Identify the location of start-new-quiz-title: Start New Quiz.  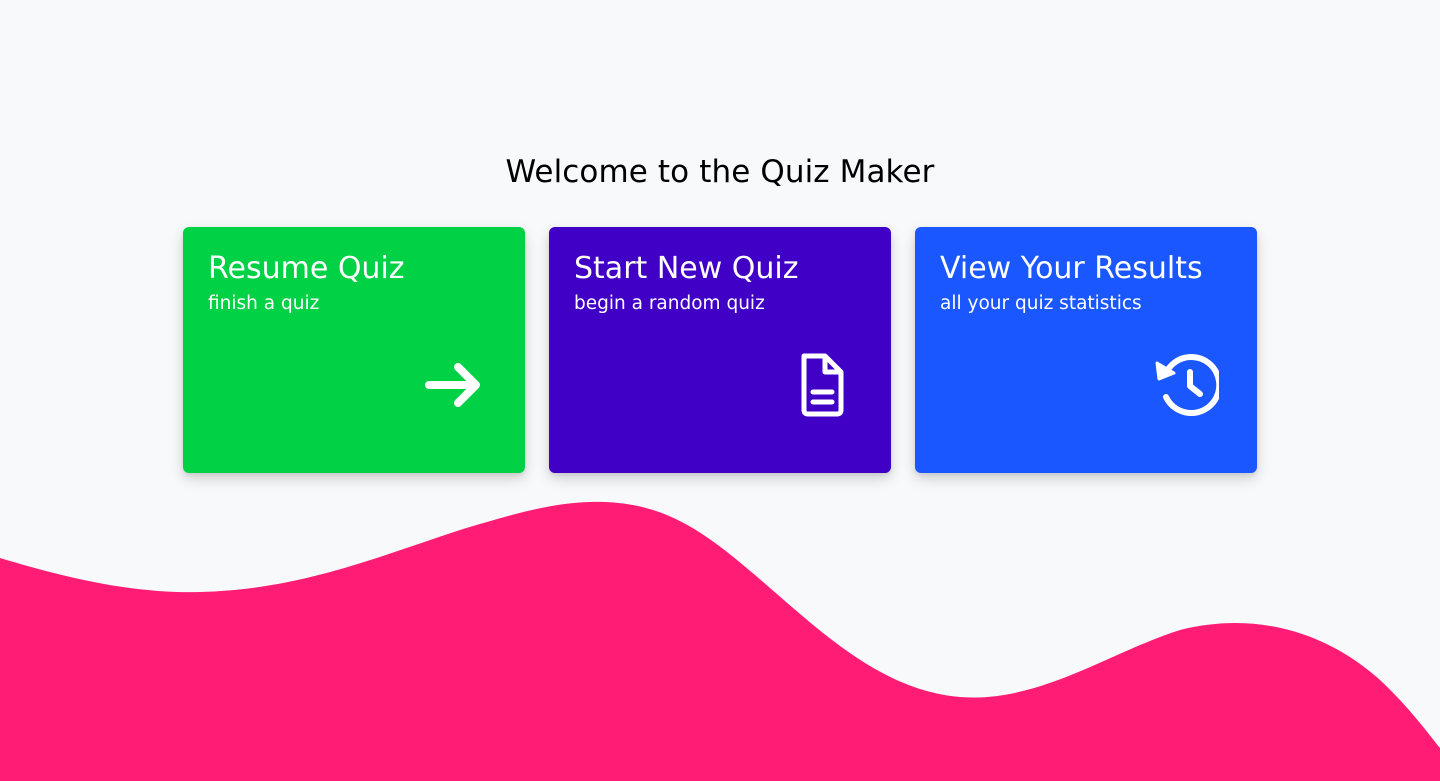
(686, 268).